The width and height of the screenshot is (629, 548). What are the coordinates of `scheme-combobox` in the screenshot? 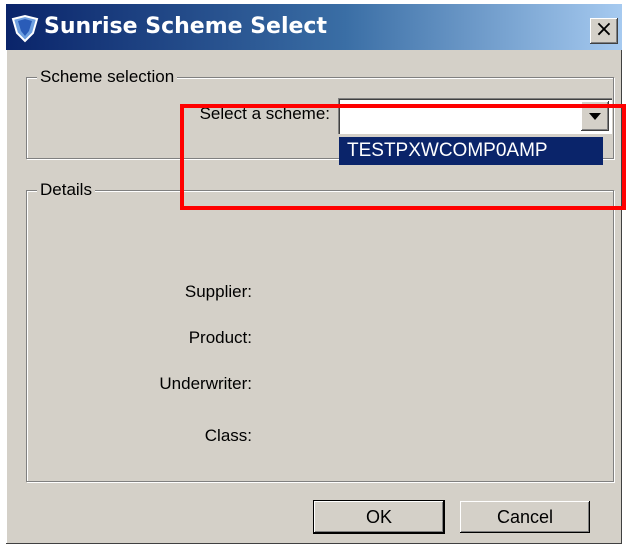 It's located at (475, 116).